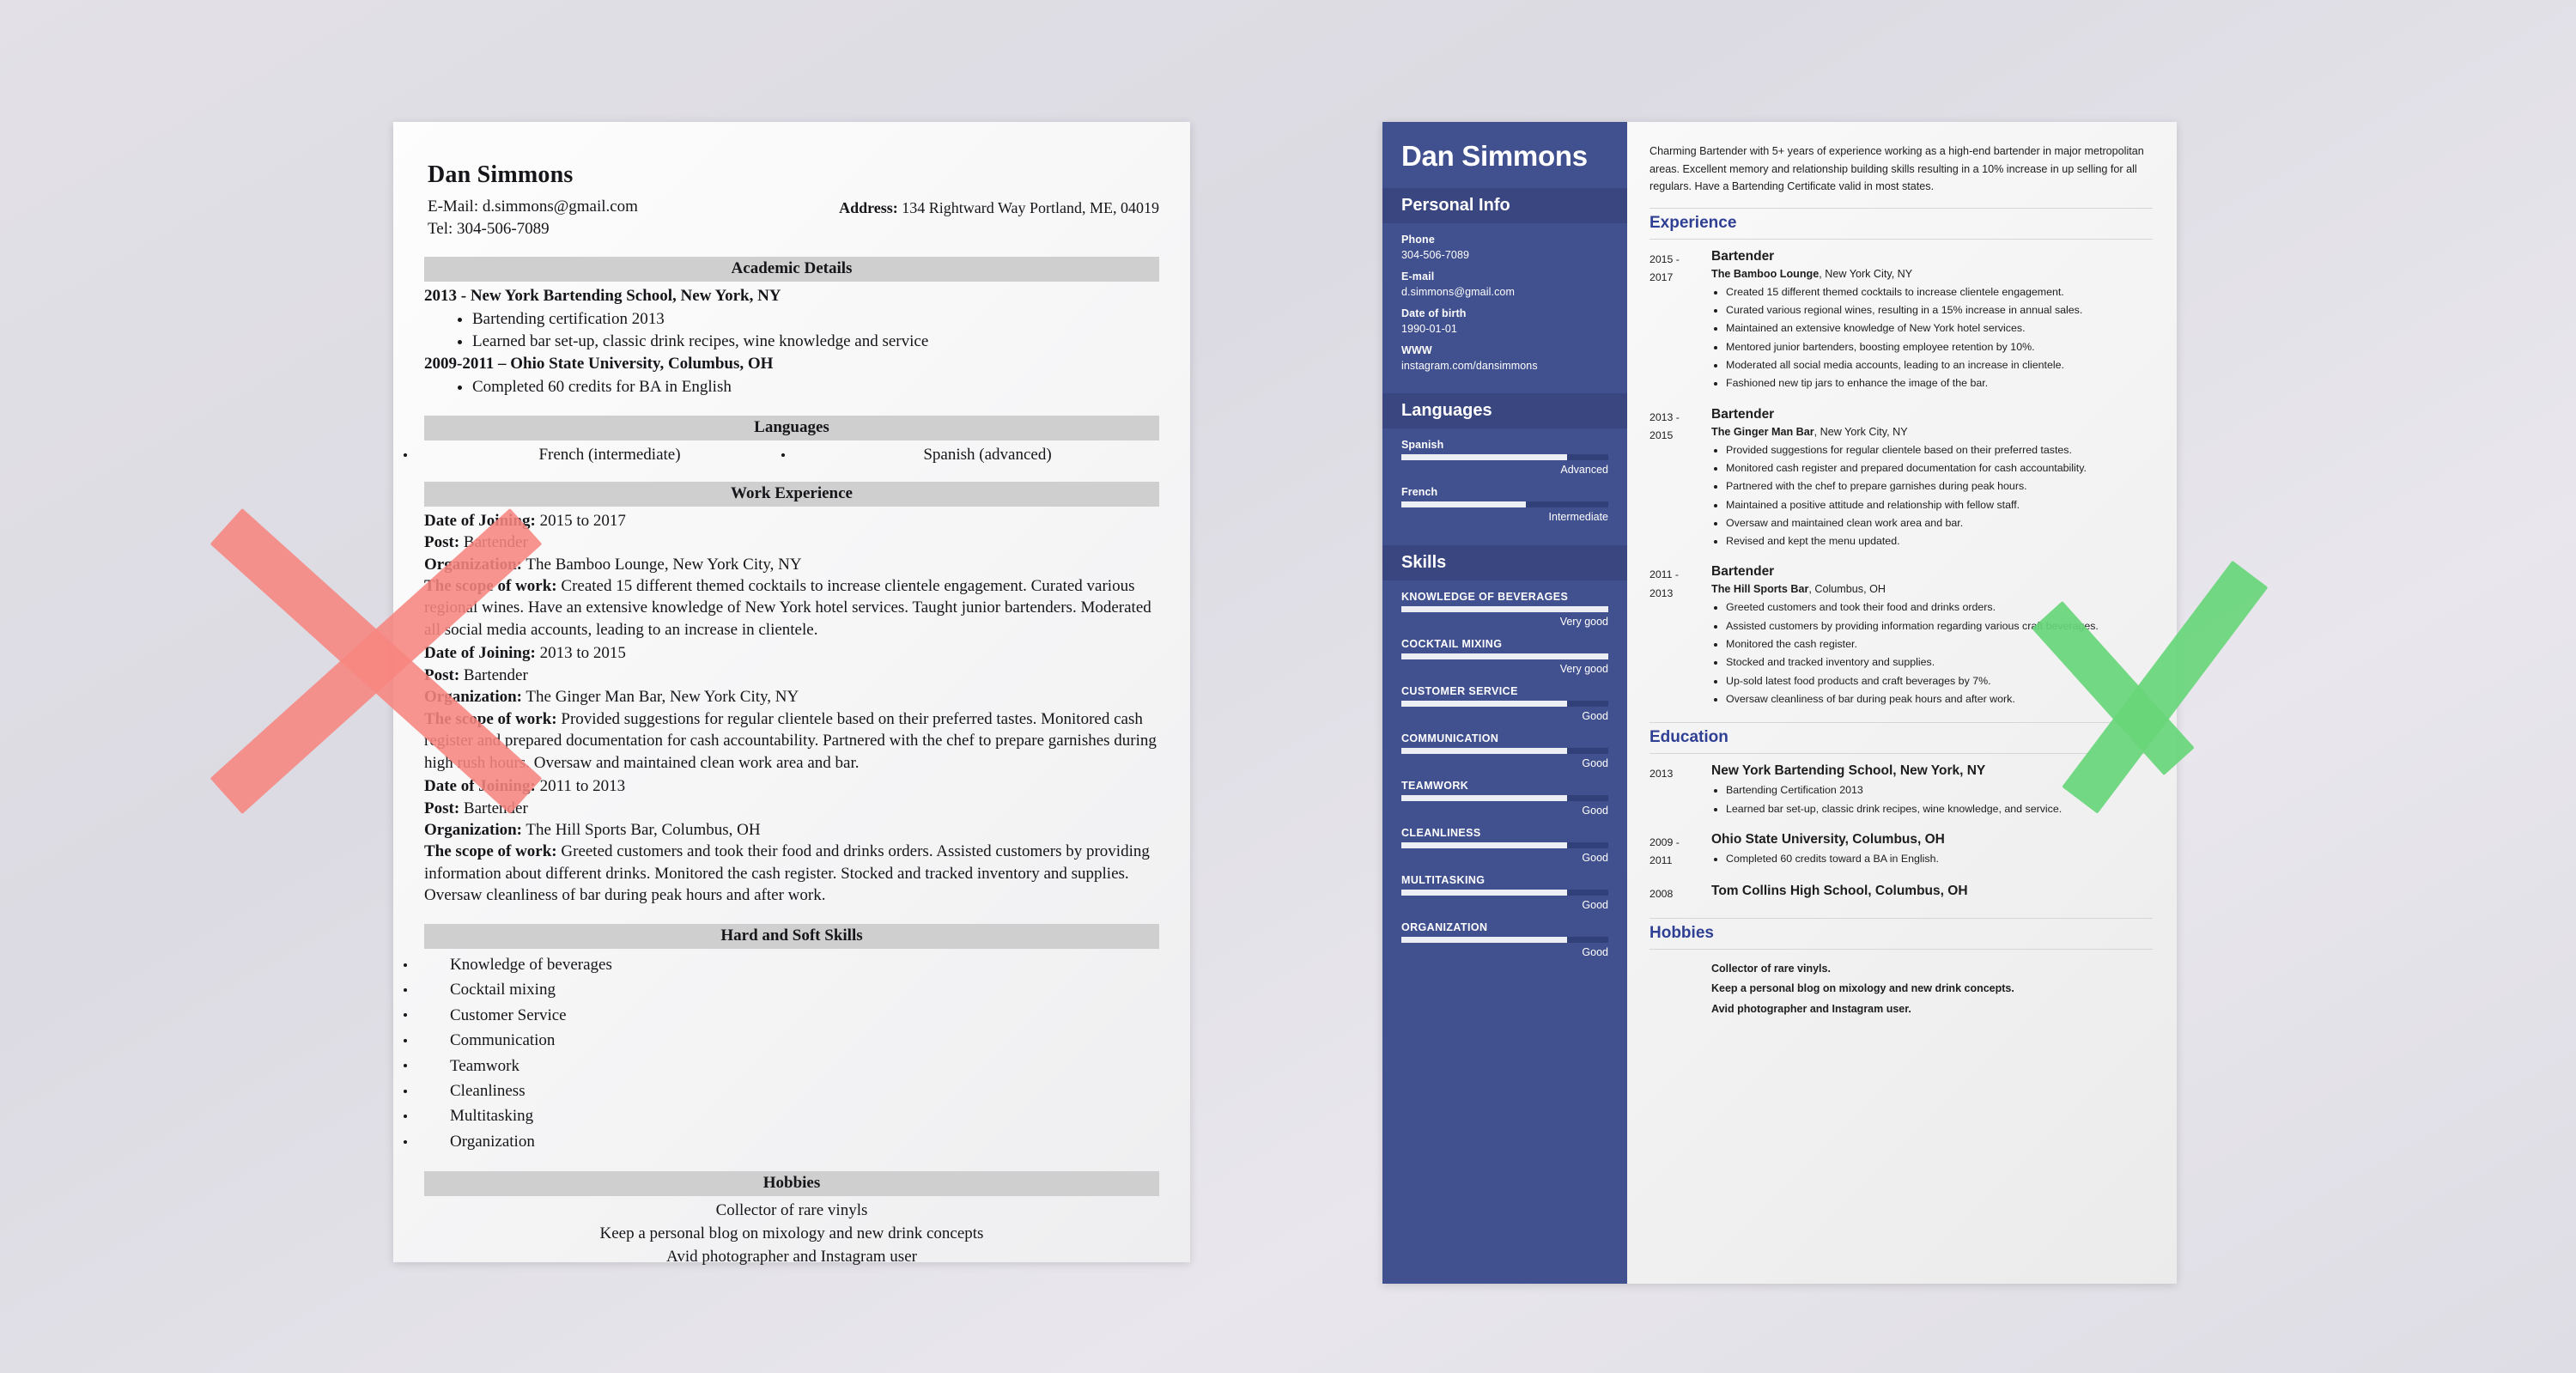 The width and height of the screenshot is (2576, 1373). Describe the element at coordinates (1680, 893) in the screenshot. I see `good-resume-education-dates: 2008` at that location.